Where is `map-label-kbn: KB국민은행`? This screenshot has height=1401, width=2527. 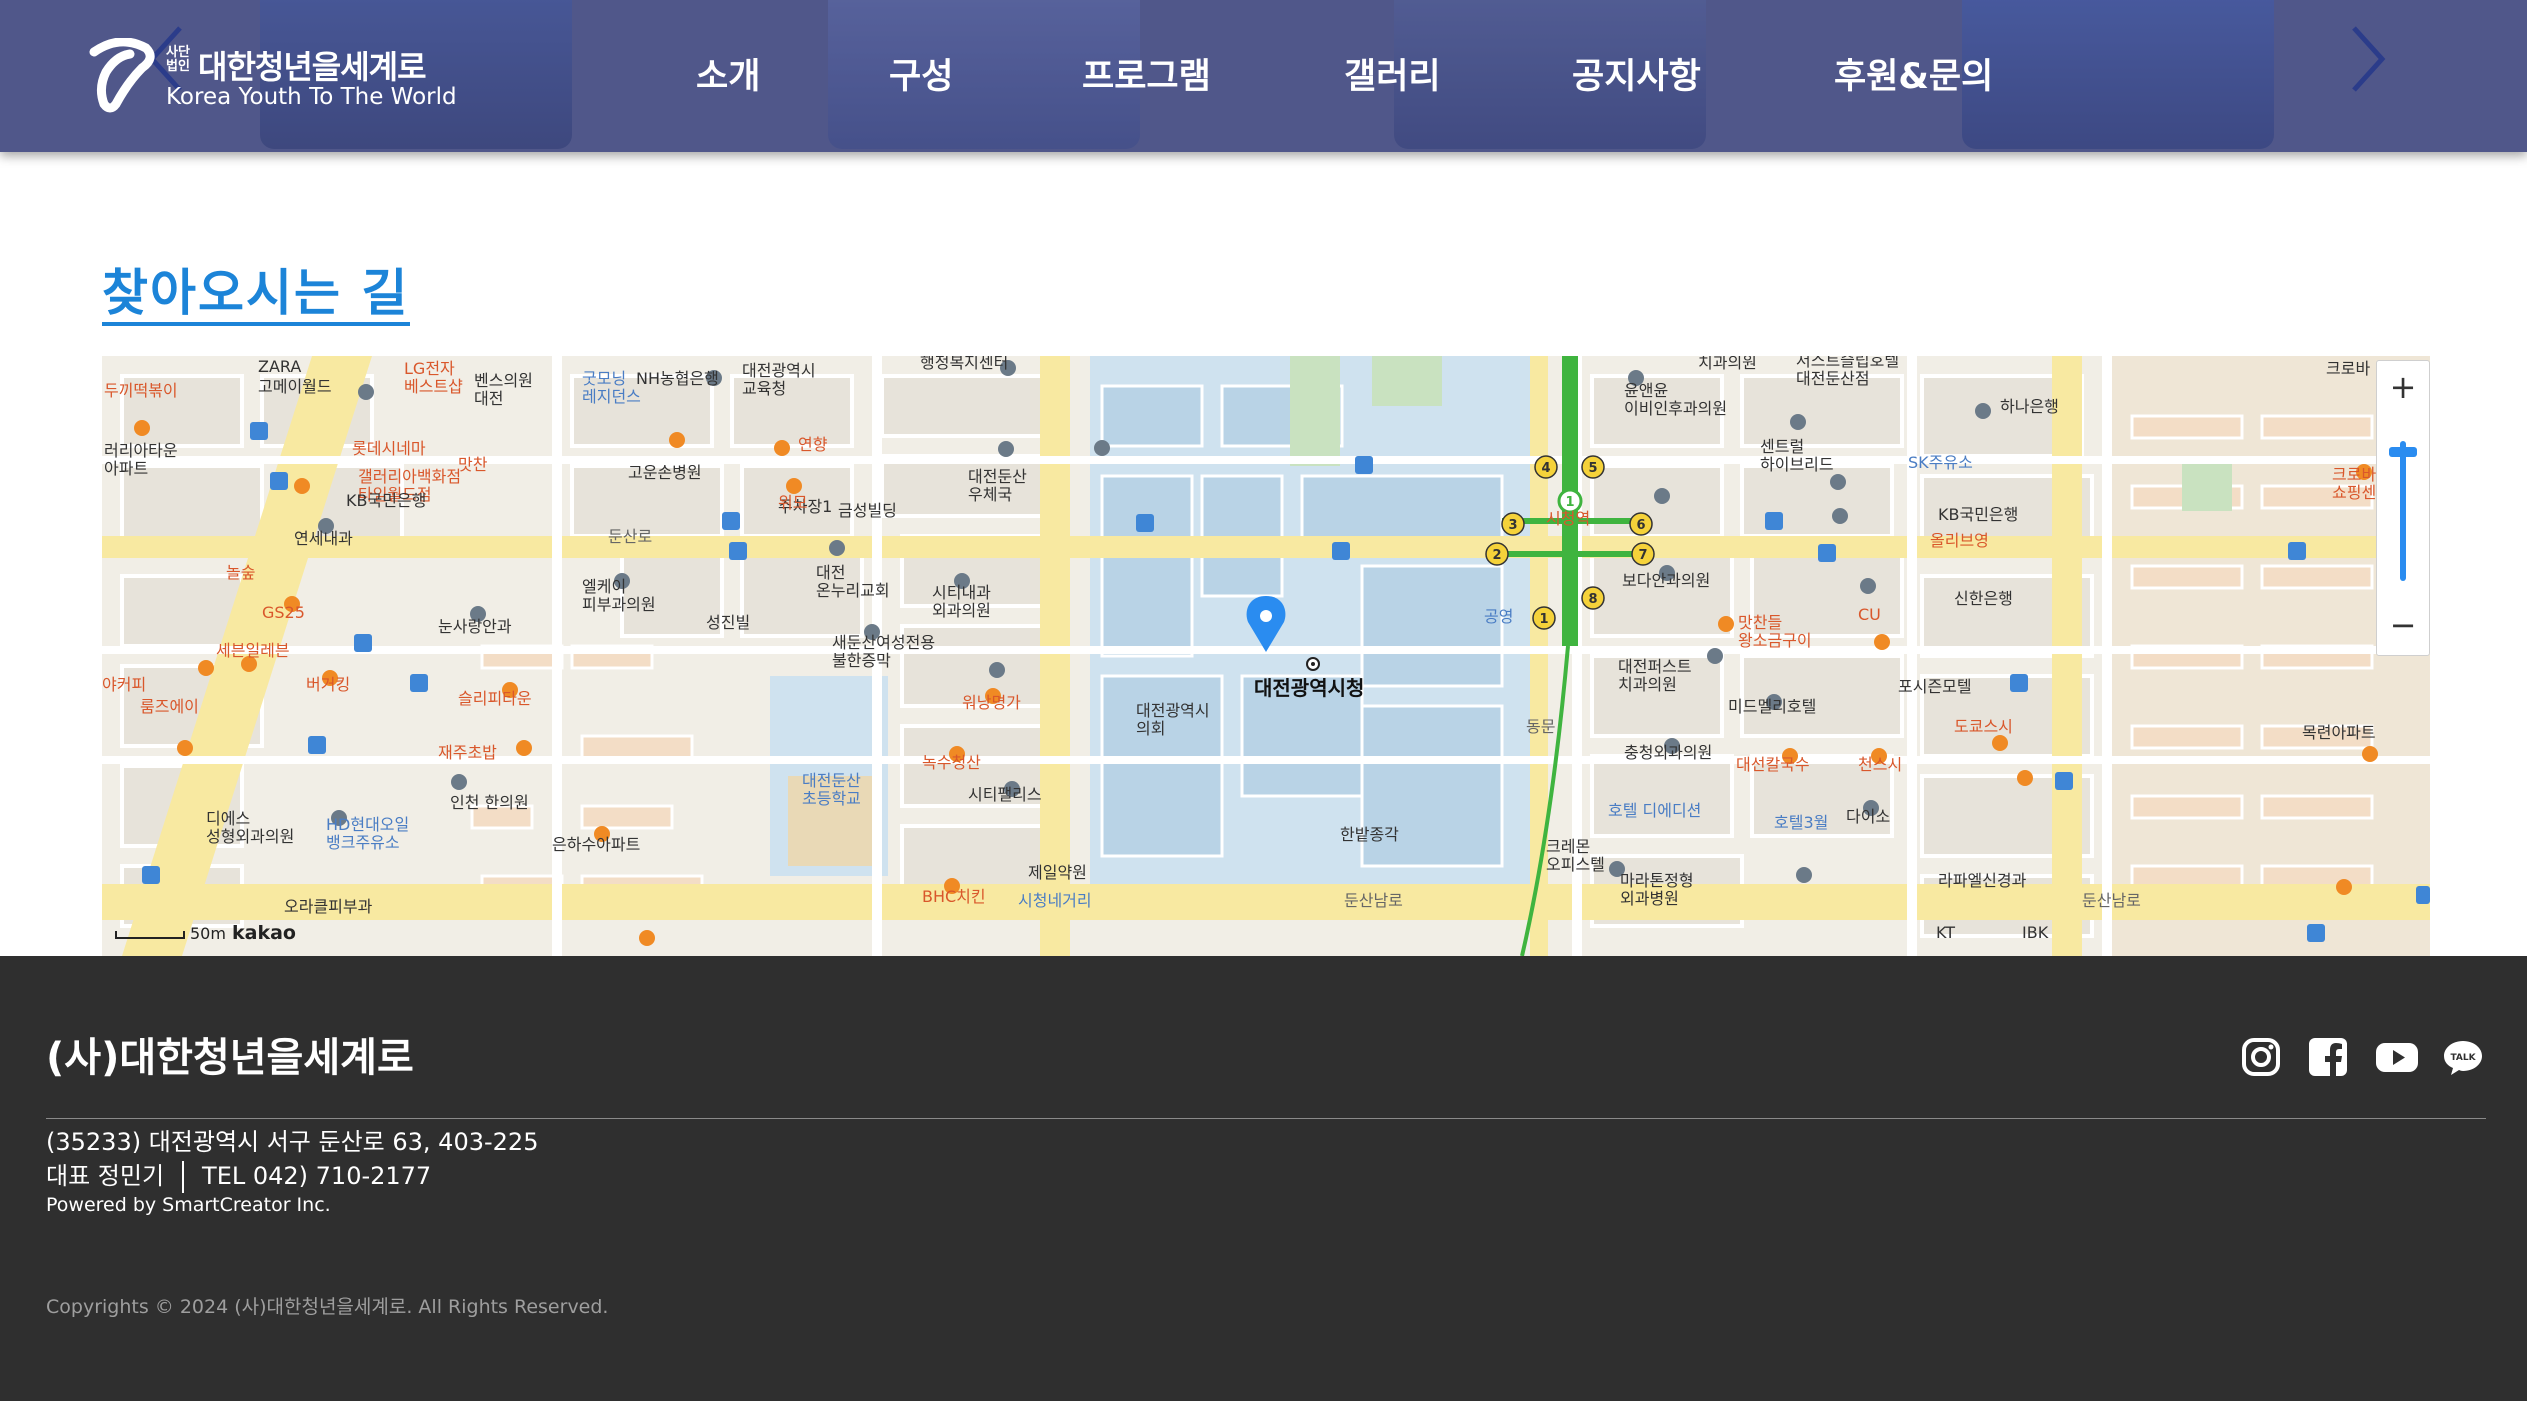
map-label-kbn: KB국민은행 is located at coordinates (386, 500).